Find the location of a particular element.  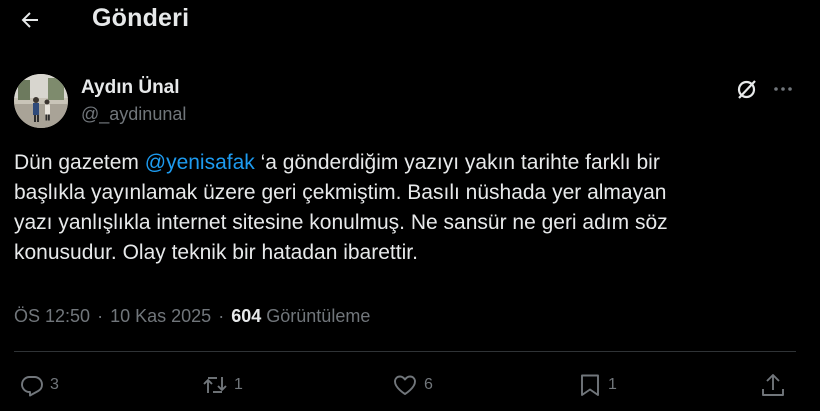

bookmark-button: 1 is located at coordinates (597, 385).